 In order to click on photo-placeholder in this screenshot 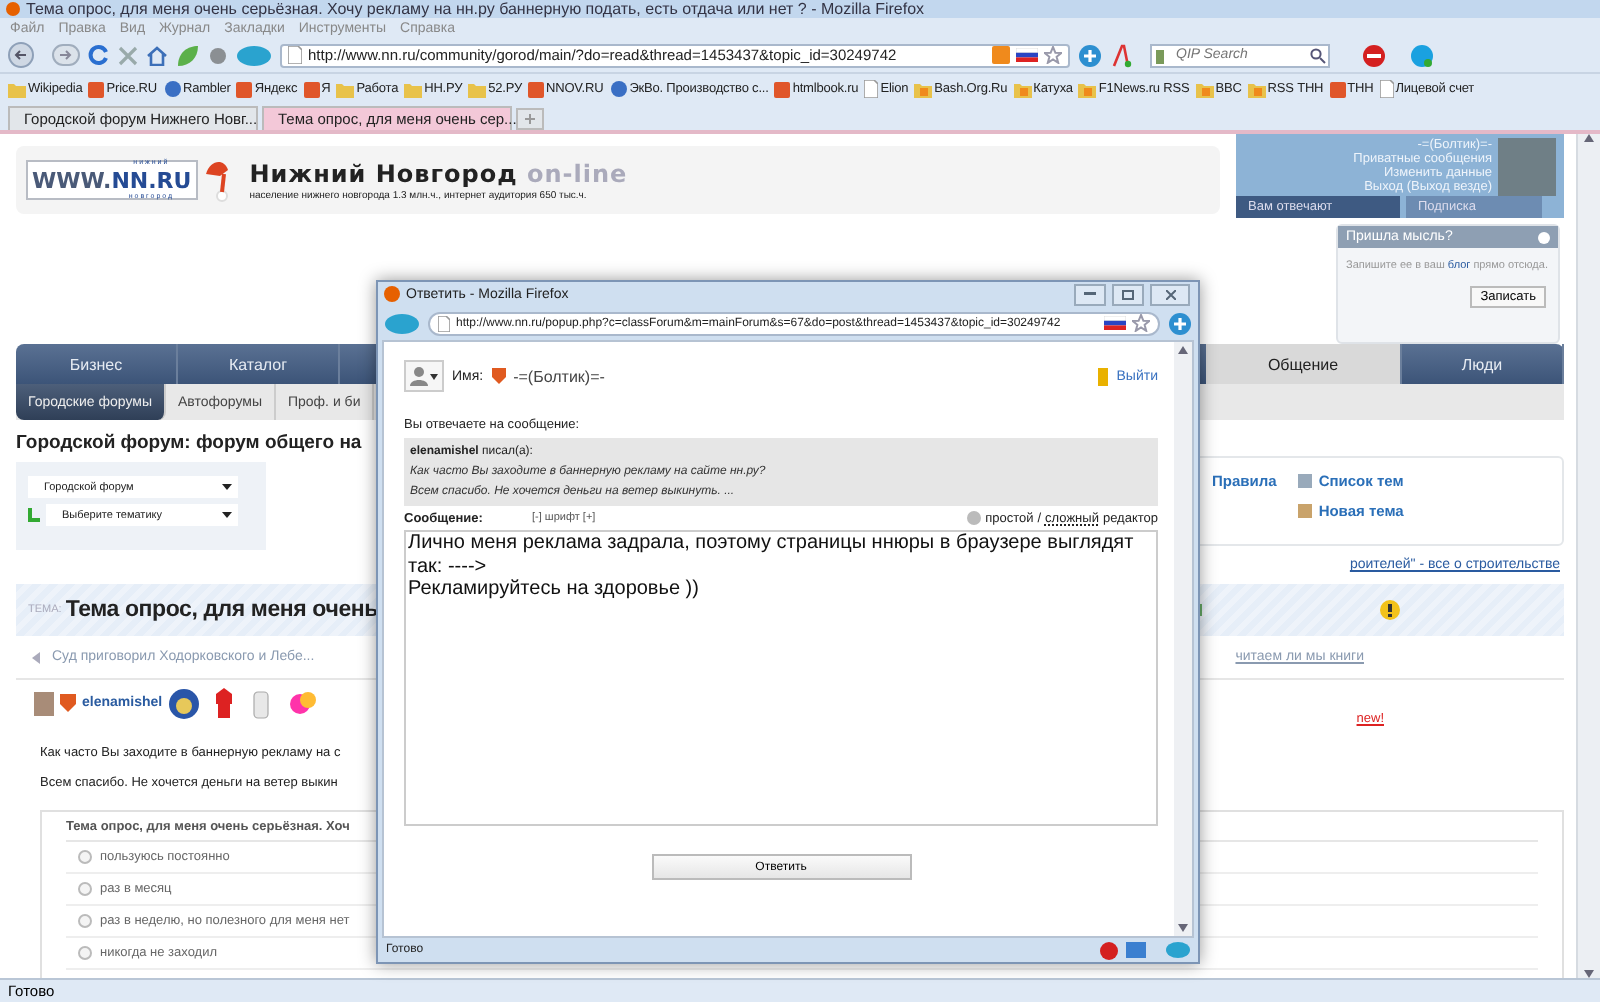, I will do `click(1527, 167)`.